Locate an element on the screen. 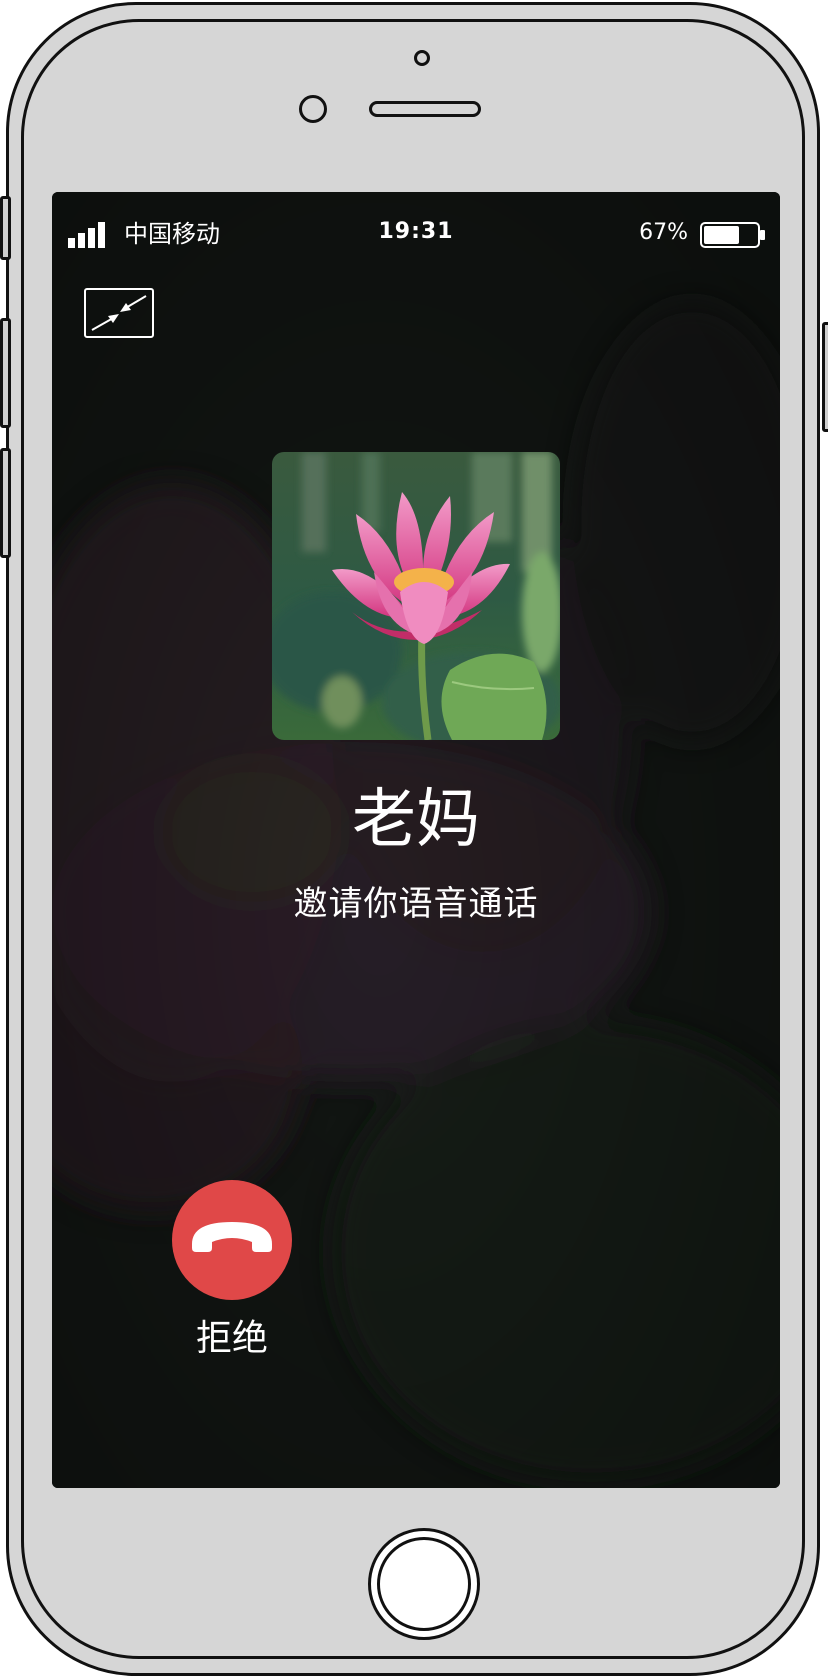  earpiece-speaker is located at coordinates (425, 109).